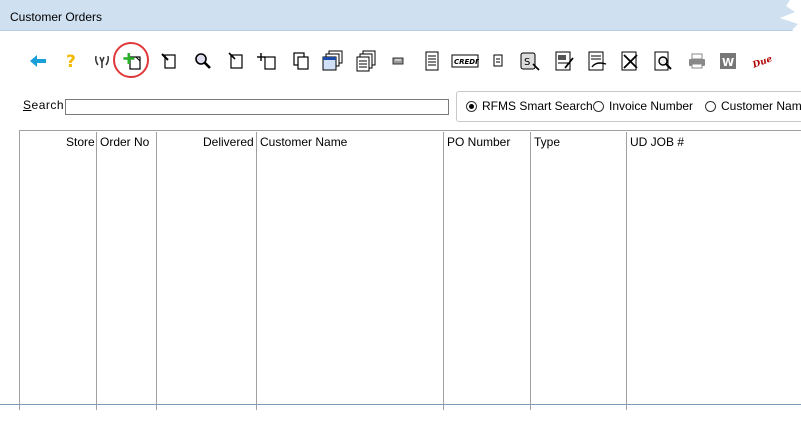 This screenshot has width=801, height=422. Describe the element at coordinates (547, 142) in the screenshot. I see `column-header-type: Type` at that location.